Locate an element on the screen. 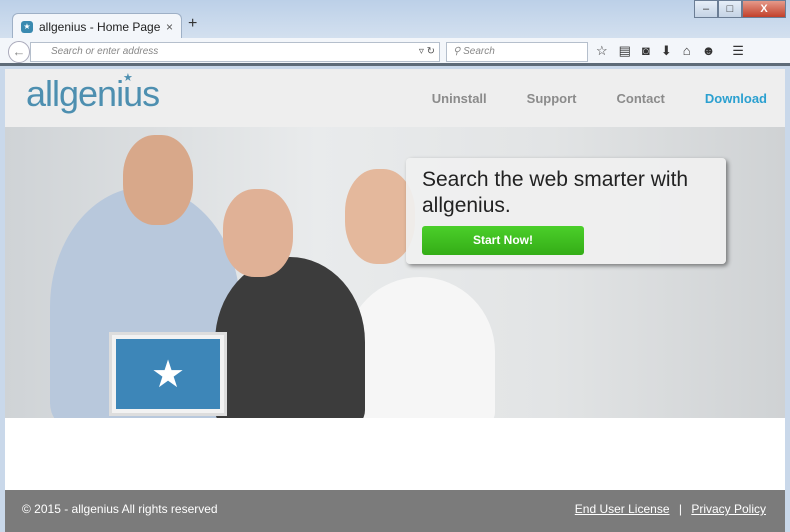 The height and width of the screenshot is (532, 790). eula-link: End User License is located at coordinates (622, 509).